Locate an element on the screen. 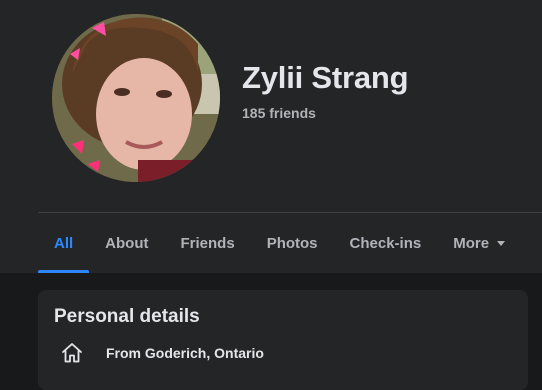  hometown-detail: From Goderich, Ontario is located at coordinates (162, 353).